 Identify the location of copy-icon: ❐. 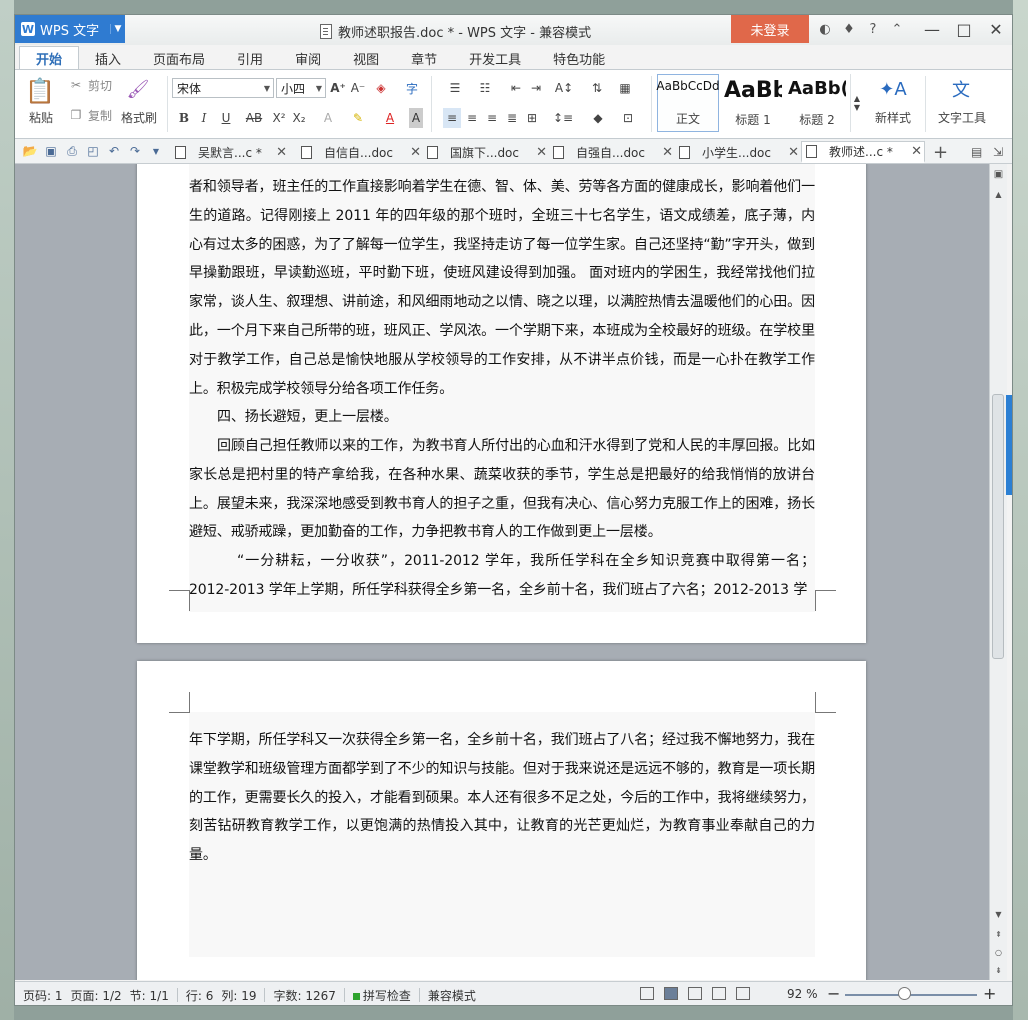
(76, 115).